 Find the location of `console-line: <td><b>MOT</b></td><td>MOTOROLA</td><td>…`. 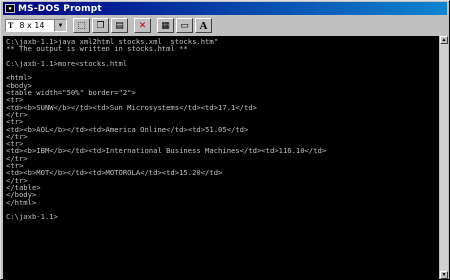

console-line: <td><b>MOT</b></td><td>MOTOROLA</td><td>… is located at coordinates (114, 173).